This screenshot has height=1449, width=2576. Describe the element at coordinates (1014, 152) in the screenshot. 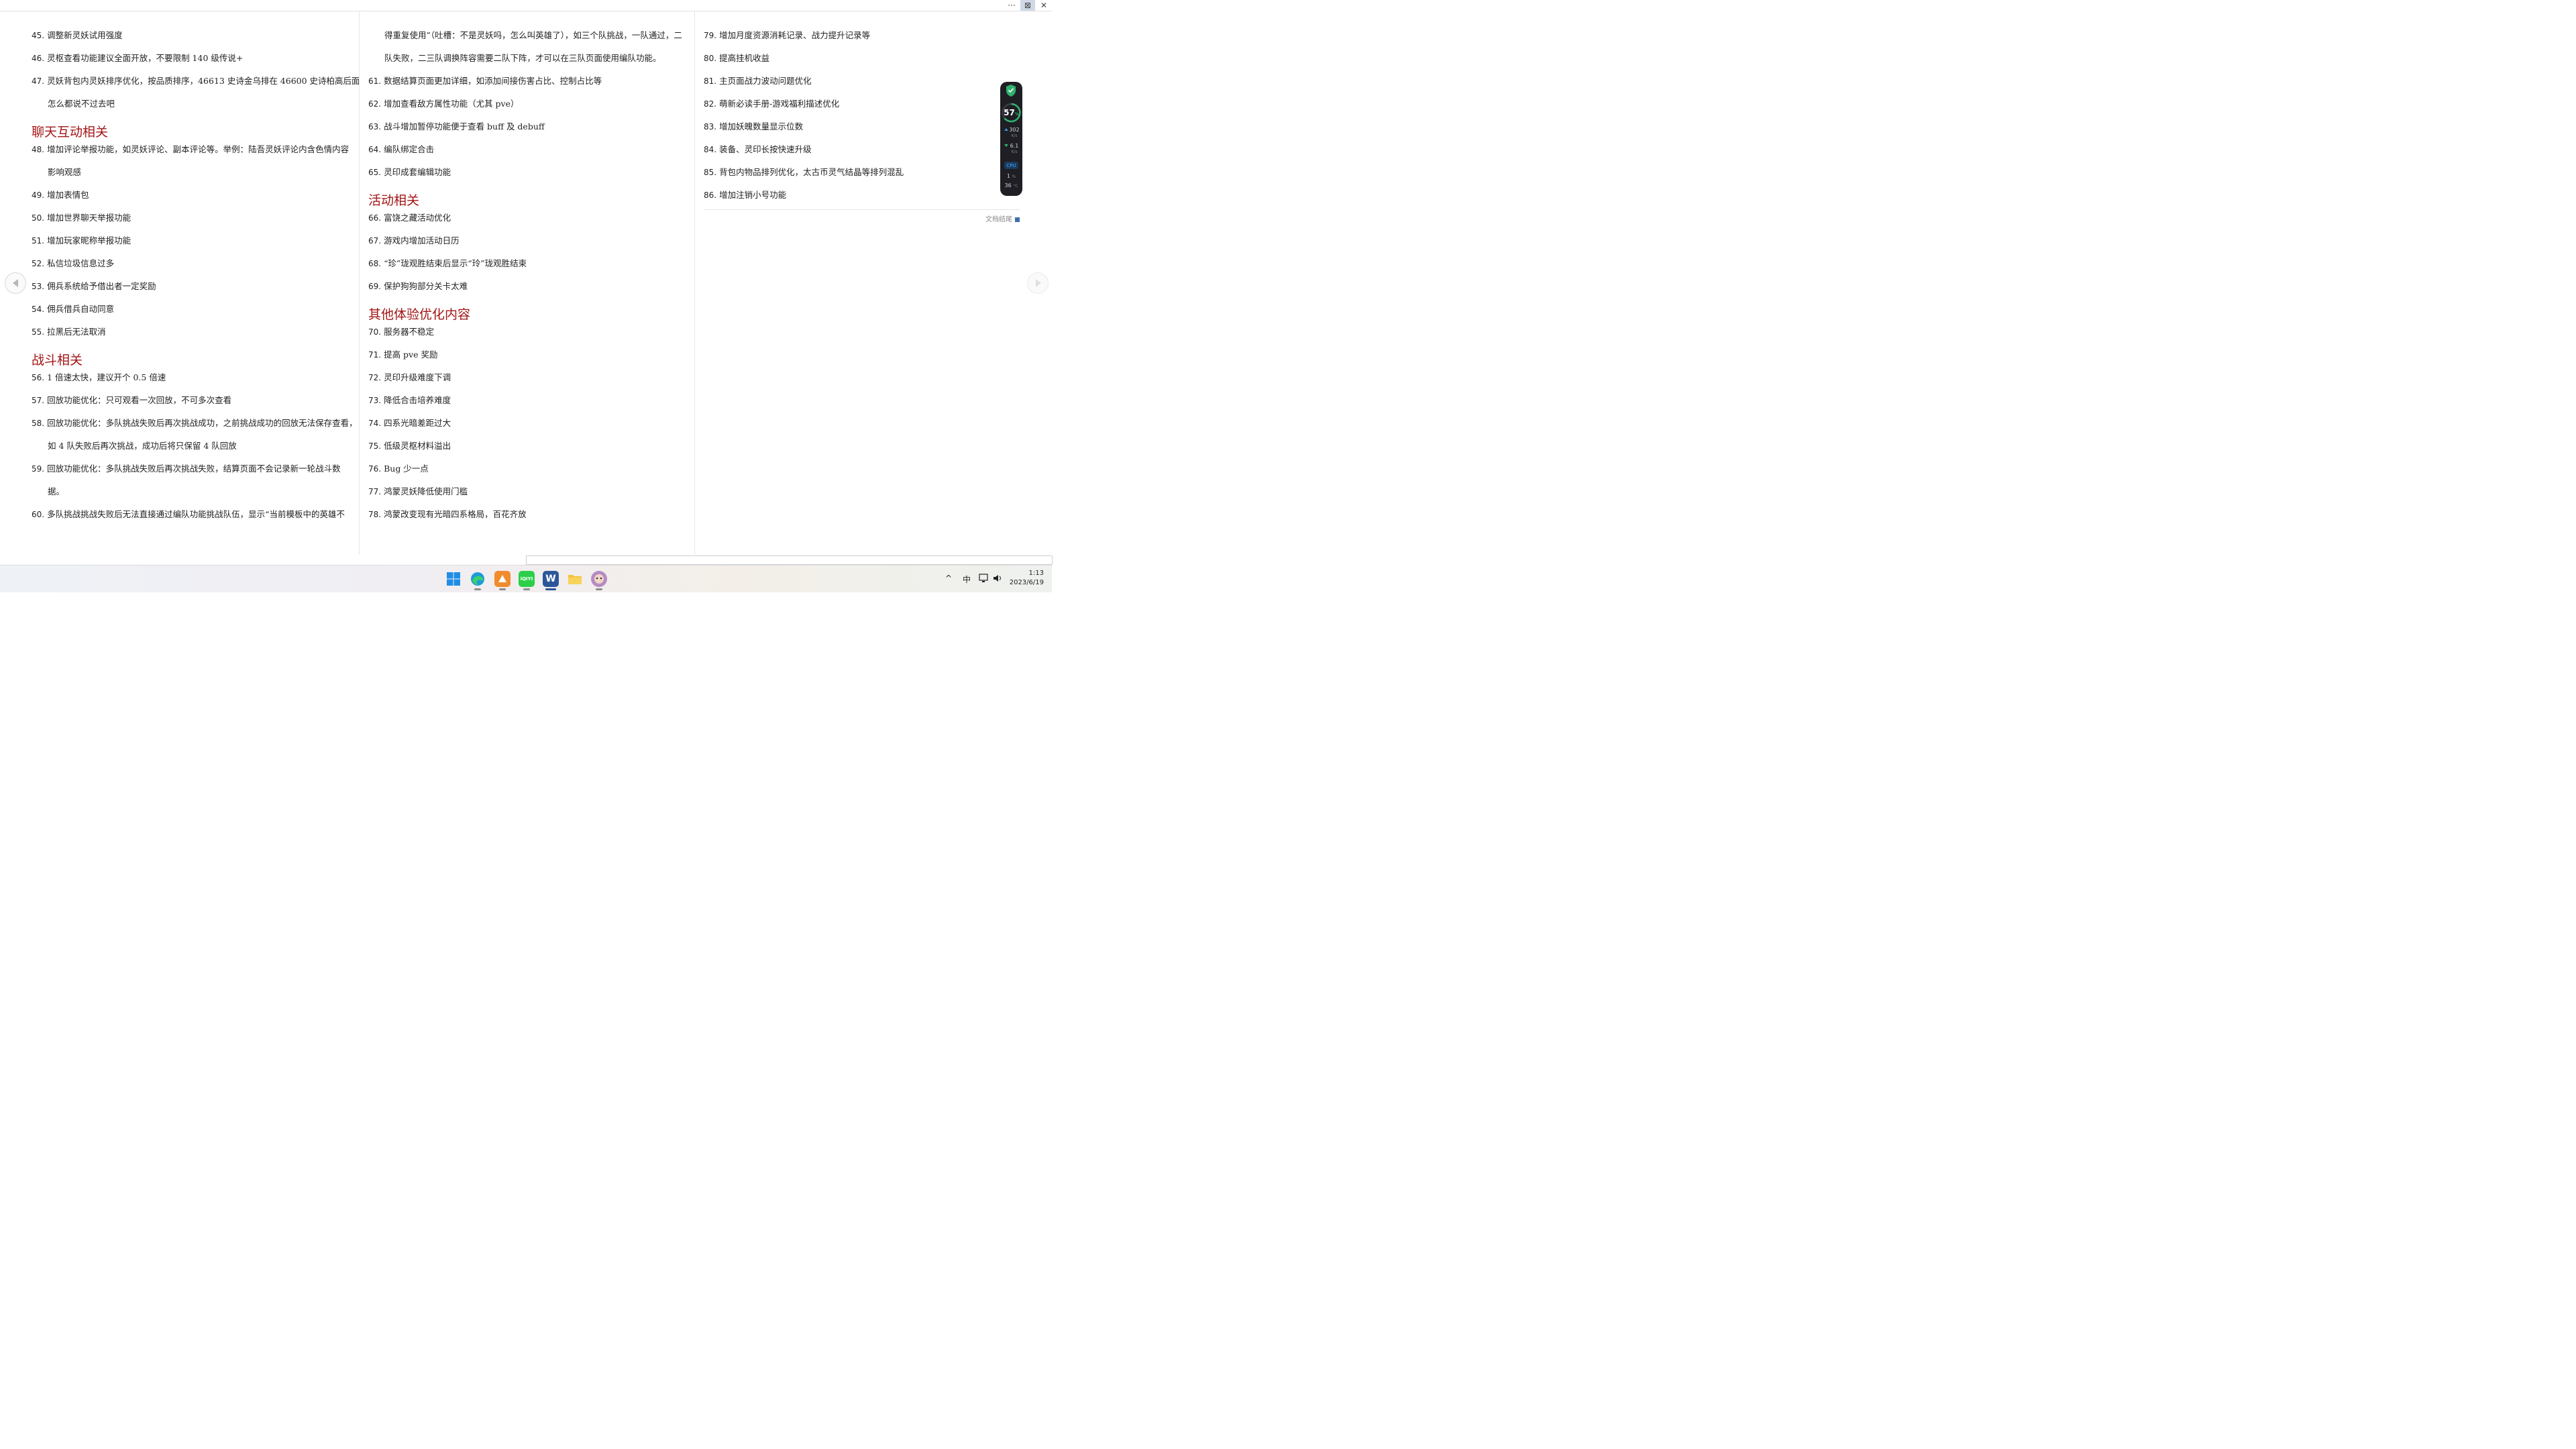

I see `download-unit: K/s` at that location.